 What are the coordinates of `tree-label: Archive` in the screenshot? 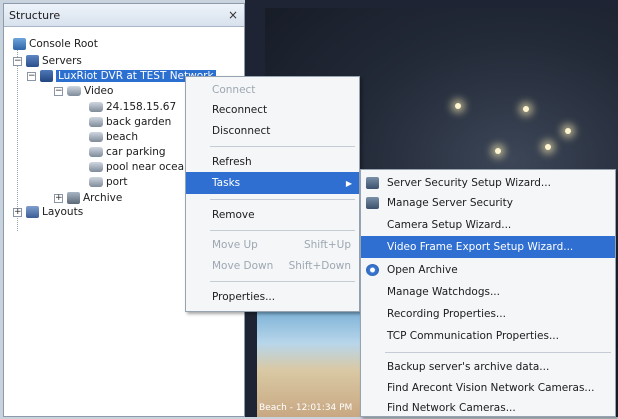 It's located at (103, 198).